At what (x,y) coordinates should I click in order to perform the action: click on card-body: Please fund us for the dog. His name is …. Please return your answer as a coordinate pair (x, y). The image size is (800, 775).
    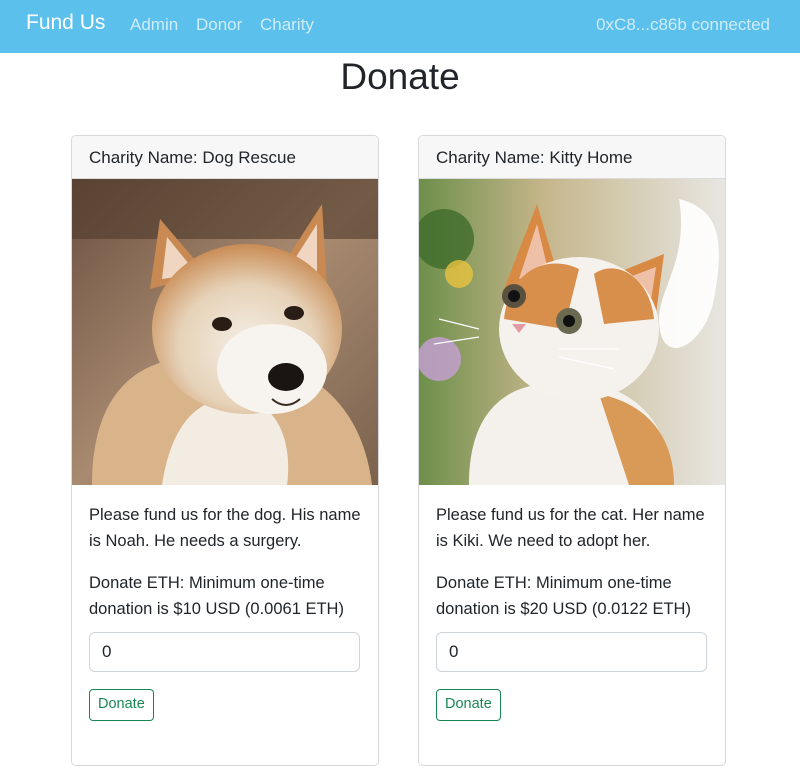
    Looking at the image, I should click on (225, 603).